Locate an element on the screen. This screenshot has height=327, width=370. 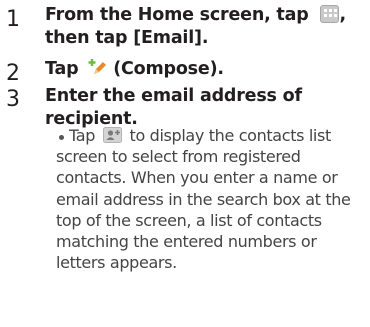
bullet-dot is located at coordinates (61, 137).